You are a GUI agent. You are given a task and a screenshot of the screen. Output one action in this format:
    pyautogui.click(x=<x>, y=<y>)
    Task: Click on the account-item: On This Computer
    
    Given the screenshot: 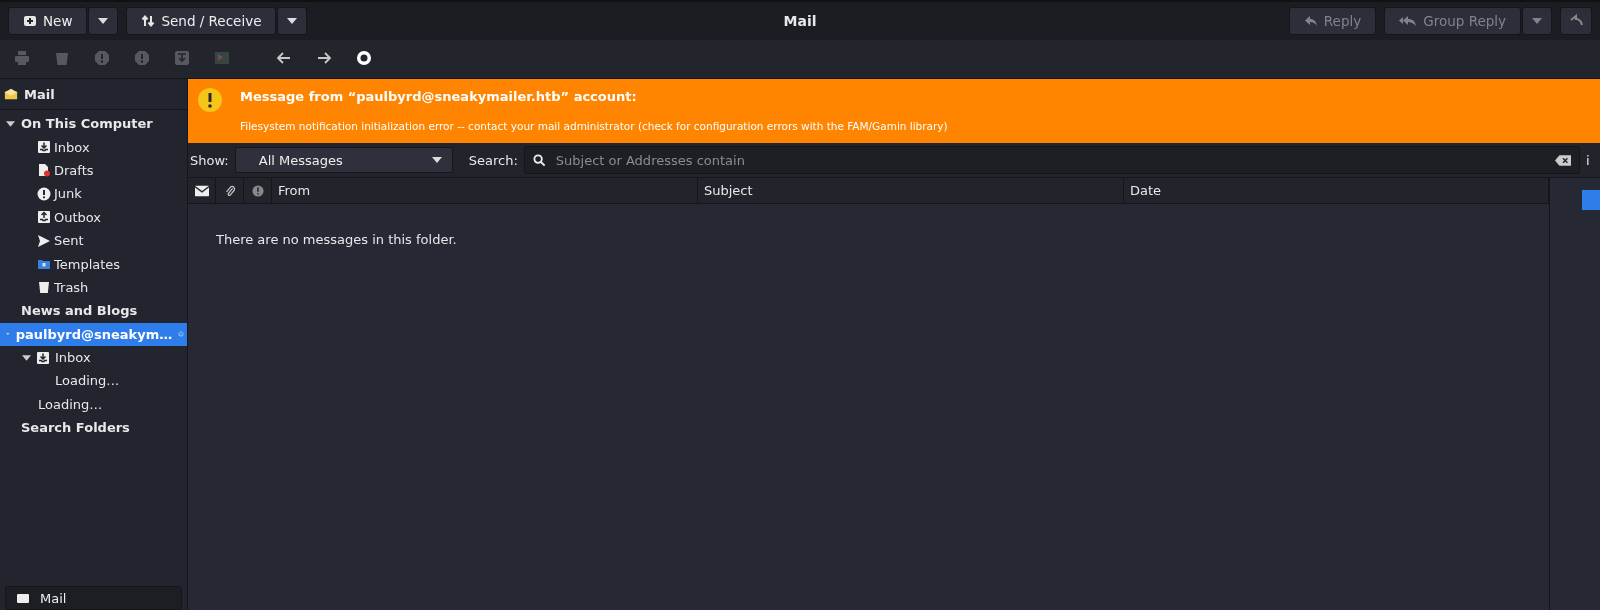 What is the action you would take?
    pyautogui.click(x=93, y=124)
    